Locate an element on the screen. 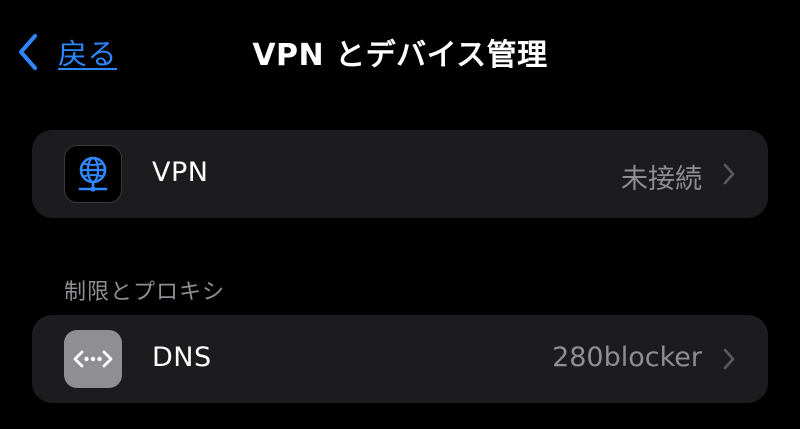 This screenshot has height=429, width=800. back-button: 戻る is located at coordinates (65, 52).